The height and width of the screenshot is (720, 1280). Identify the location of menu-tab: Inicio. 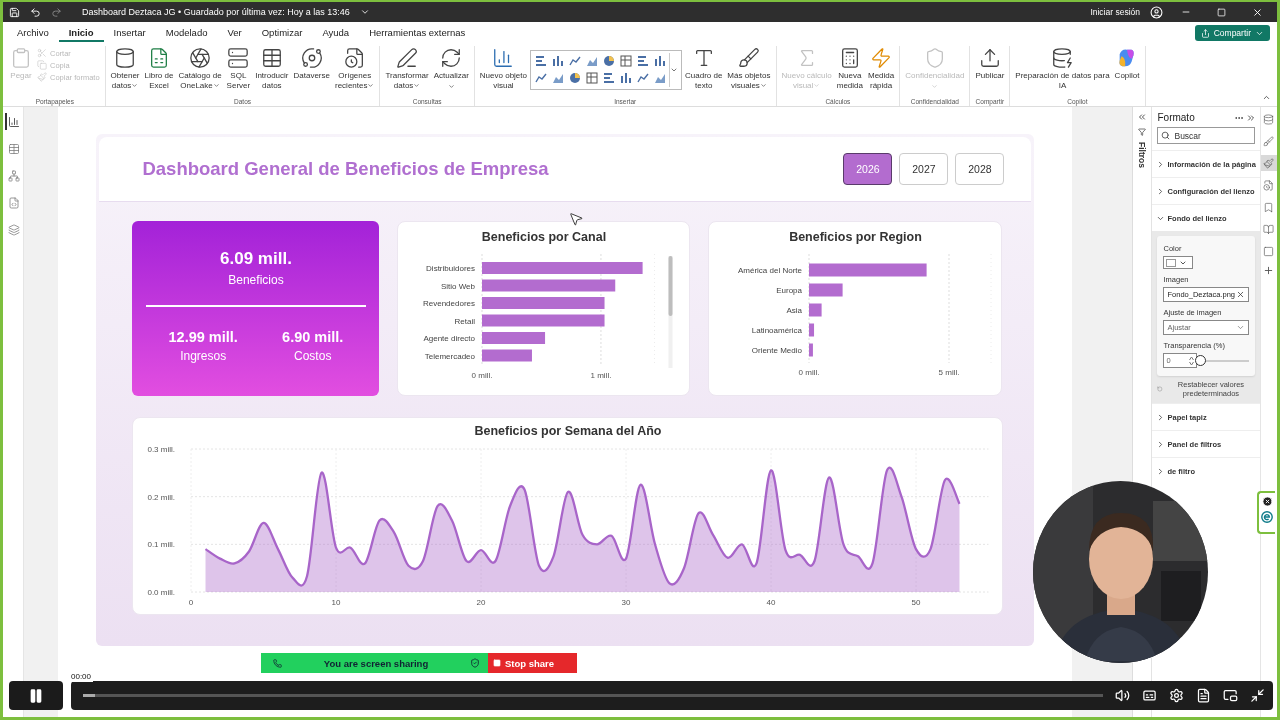
(81, 33).